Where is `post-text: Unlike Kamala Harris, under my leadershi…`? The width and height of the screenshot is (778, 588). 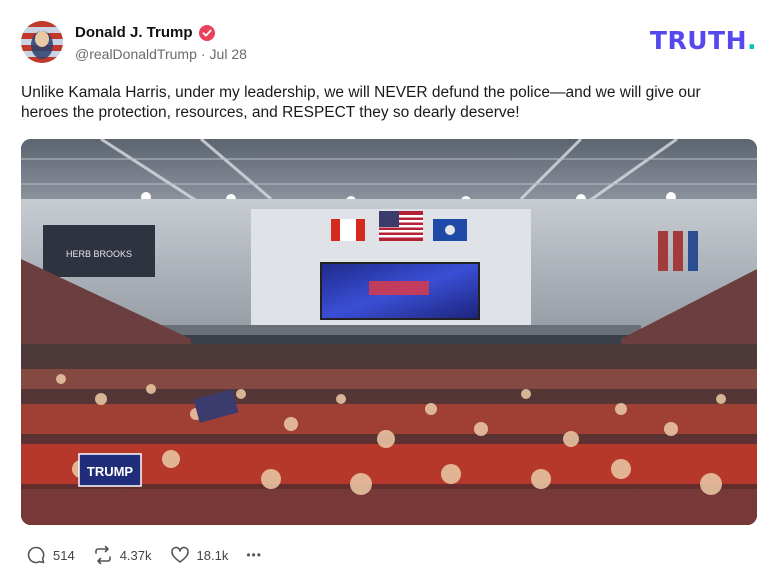 post-text: Unlike Kamala Harris, under my leadershi… is located at coordinates (361, 102).